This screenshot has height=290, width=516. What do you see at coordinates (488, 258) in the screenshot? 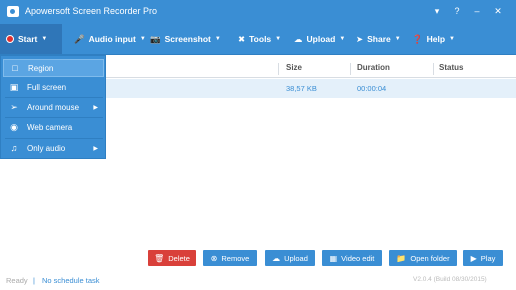
I see `play-label: Play` at bounding box center [488, 258].